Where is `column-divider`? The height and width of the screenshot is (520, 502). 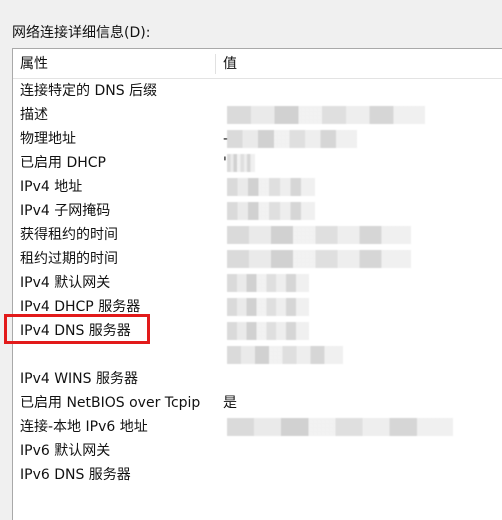
column-divider is located at coordinates (215, 64).